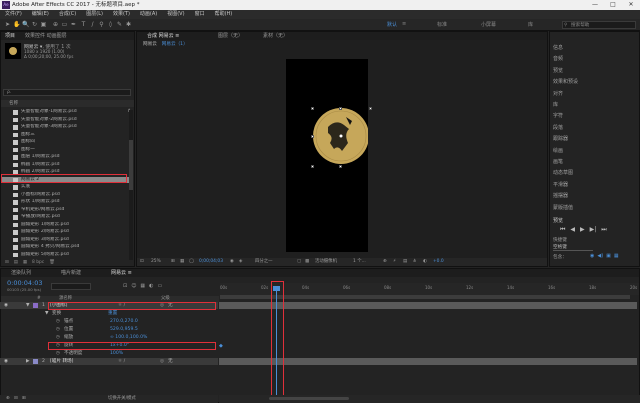 This screenshot has width=640, height=403. What do you see at coordinates (101, 24) in the screenshot?
I see `clone-tool-icon: ⚲` at bounding box center [101, 24].